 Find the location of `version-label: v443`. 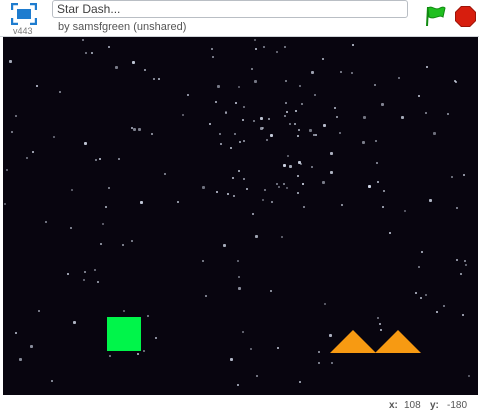

version-label: v443 is located at coordinates (23, 31).